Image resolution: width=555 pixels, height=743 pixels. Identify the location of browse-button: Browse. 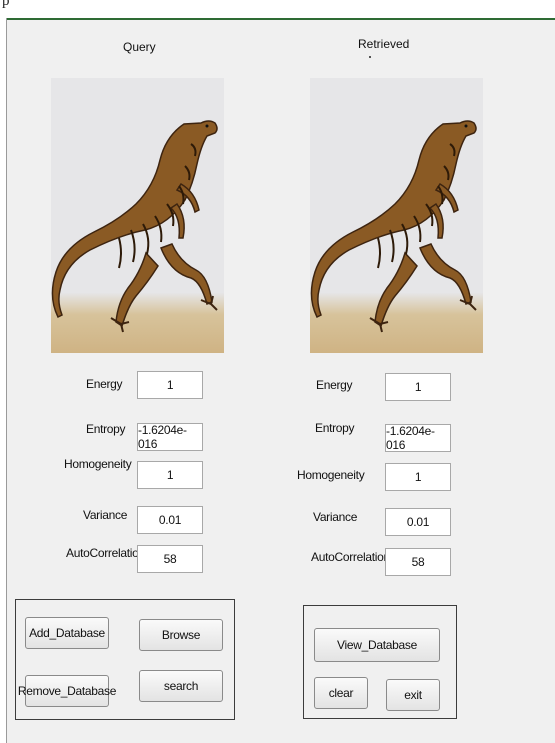
(181, 635).